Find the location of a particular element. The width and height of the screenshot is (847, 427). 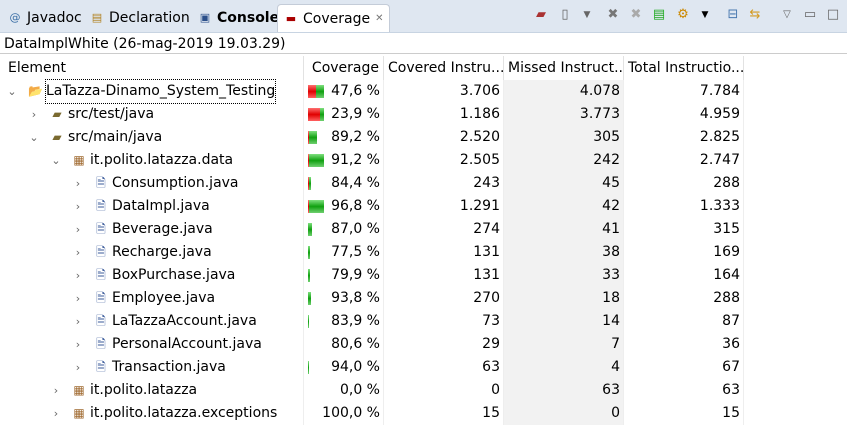

minimize-icon: ▭ is located at coordinates (810, 15).